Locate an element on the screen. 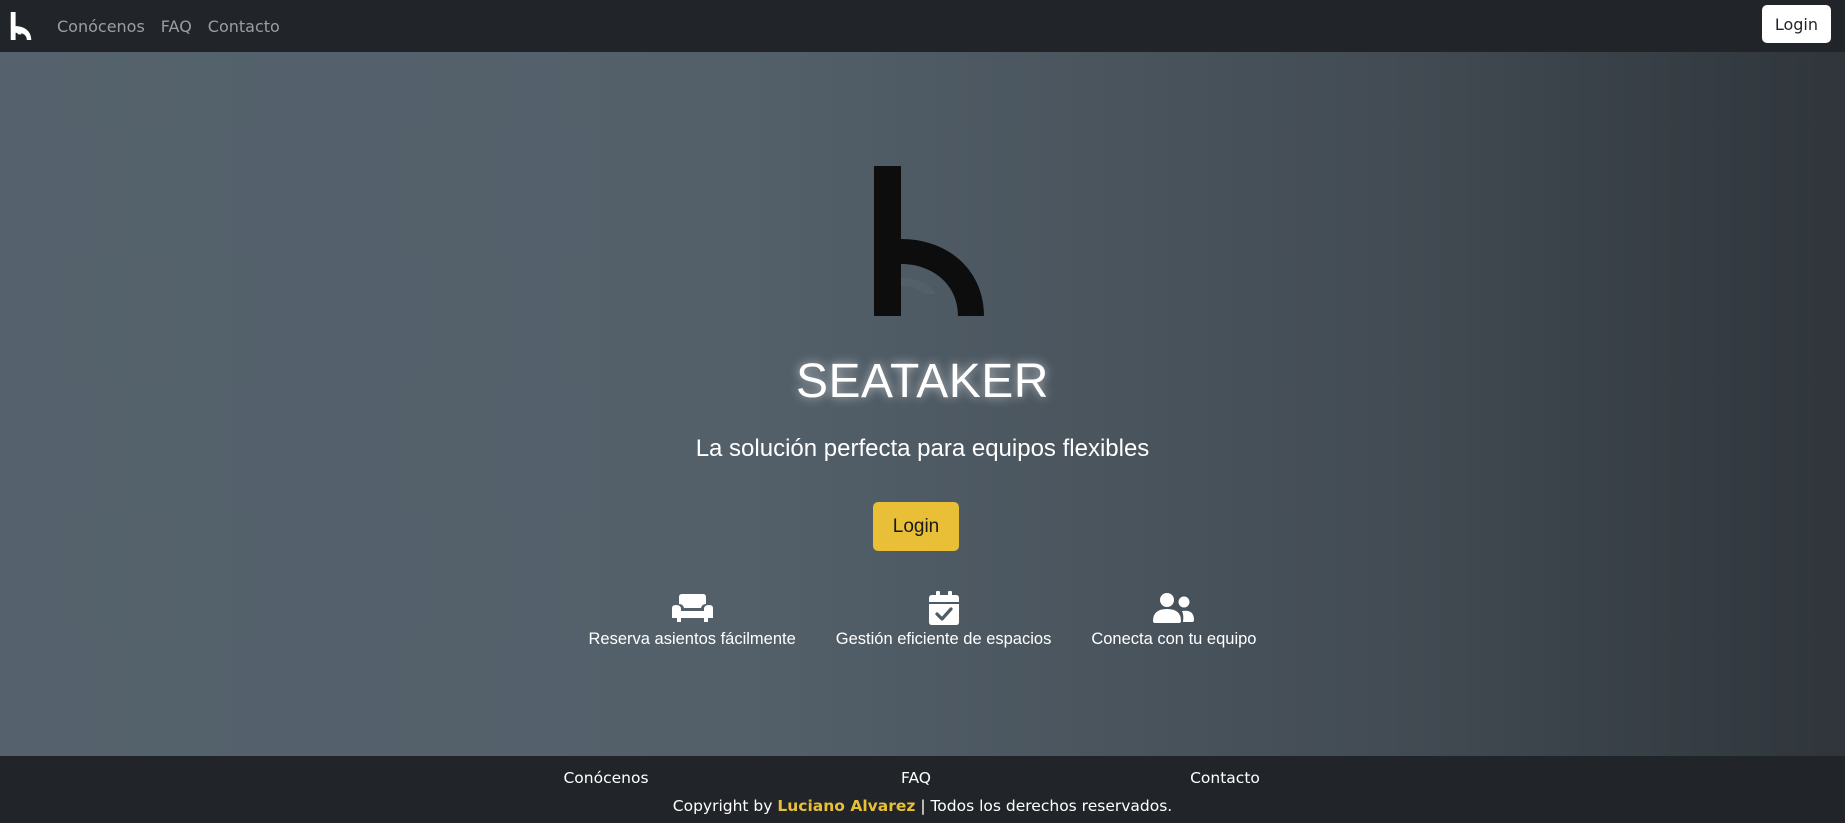 This screenshot has height=823, width=1845. feature-reserve-seats: Reserva asientos fácilmente is located at coordinates (692, 620).